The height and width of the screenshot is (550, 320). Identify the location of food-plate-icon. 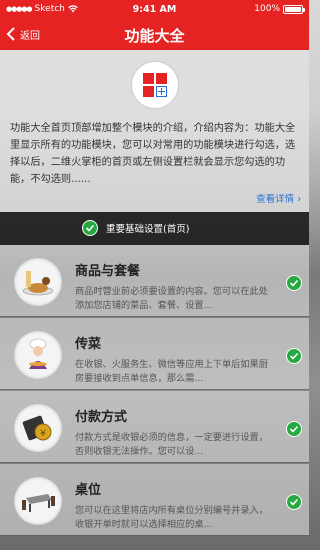
(38, 282).